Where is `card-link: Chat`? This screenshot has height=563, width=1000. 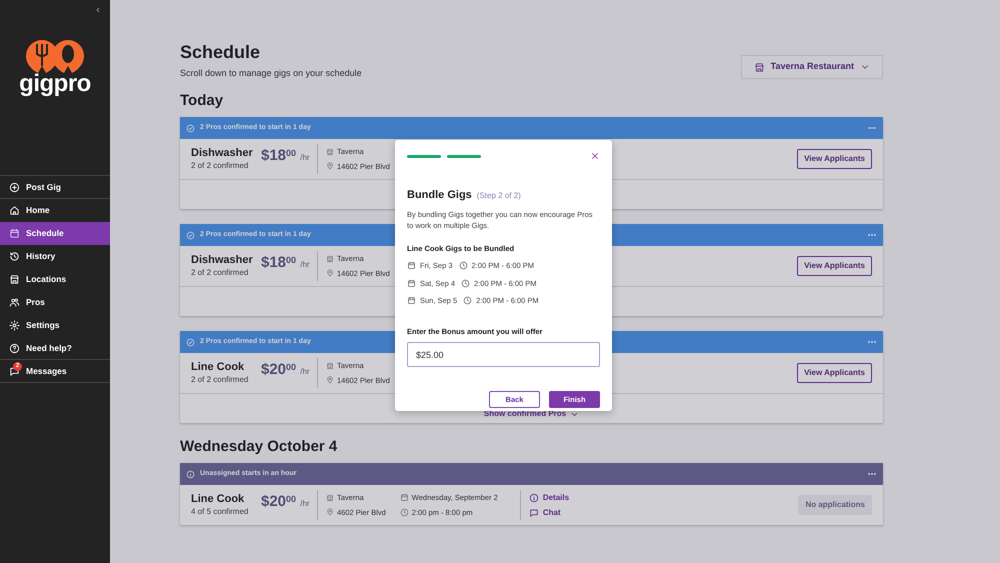 card-link: Chat is located at coordinates (549, 512).